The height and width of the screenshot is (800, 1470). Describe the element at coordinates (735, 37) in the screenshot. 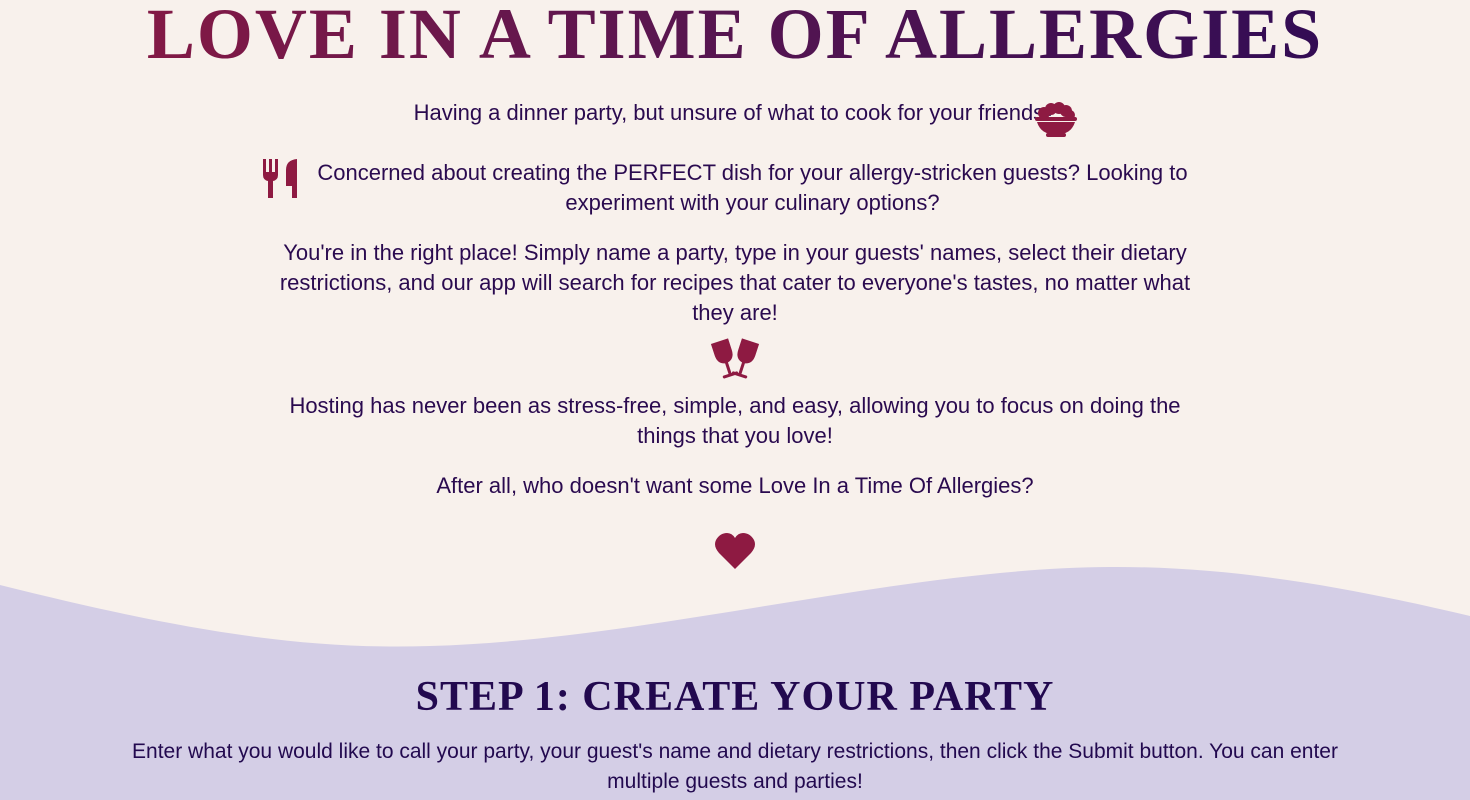

I see `page-title: LOVE IN A TIME OF ALLERGIES` at that location.